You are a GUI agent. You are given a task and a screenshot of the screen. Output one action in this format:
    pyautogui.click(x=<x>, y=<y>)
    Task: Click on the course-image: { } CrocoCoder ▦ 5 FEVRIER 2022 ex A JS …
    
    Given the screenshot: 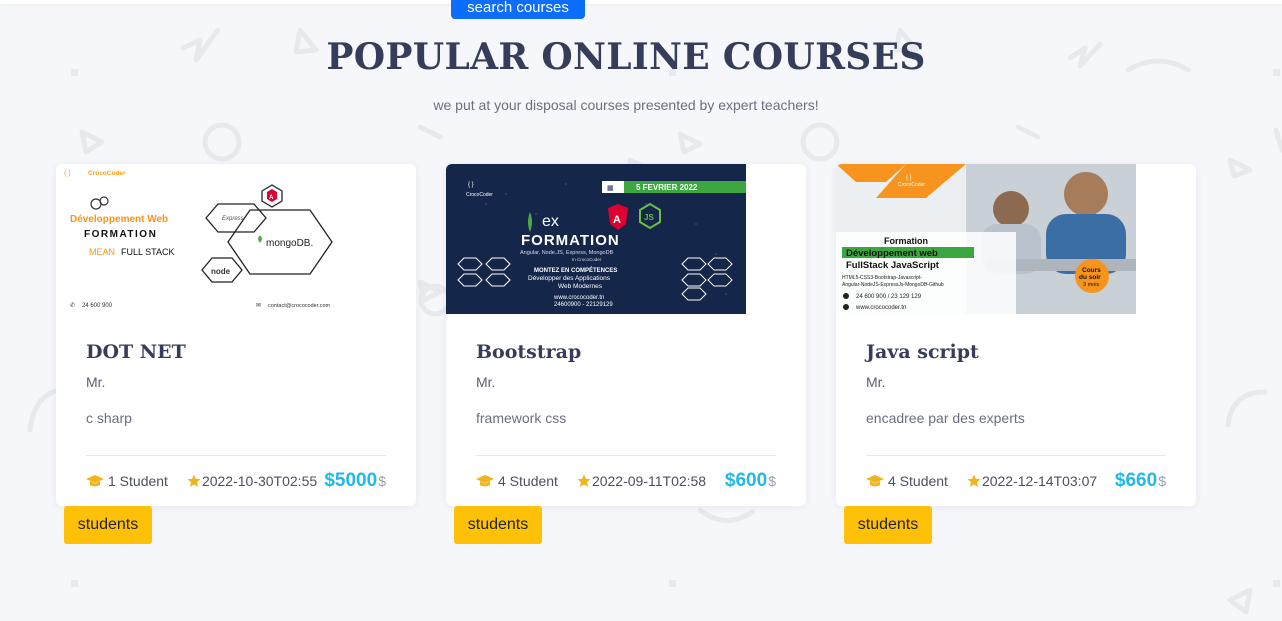 What is the action you would take?
    pyautogui.click(x=596, y=239)
    